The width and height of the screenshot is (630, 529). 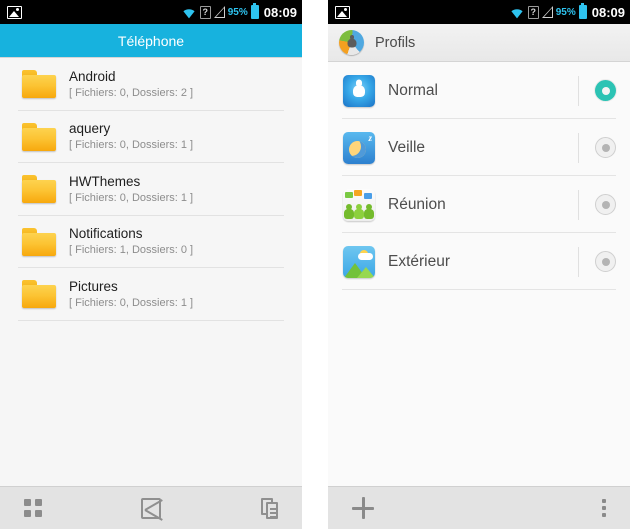 What do you see at coordinates (270, 508) in the screenshot?
I see `copy-paste-icon` at bounding box center [270, 508].